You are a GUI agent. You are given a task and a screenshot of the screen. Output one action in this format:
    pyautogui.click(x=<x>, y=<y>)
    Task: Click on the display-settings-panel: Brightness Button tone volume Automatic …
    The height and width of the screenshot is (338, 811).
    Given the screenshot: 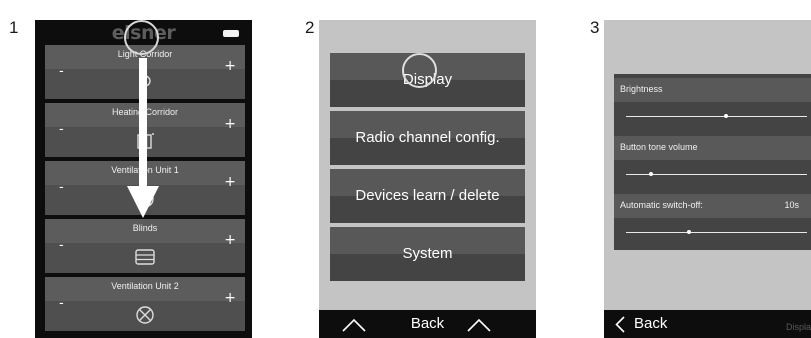 What is the action you would take?
    pyautogui.click(x=712, y=162)
    